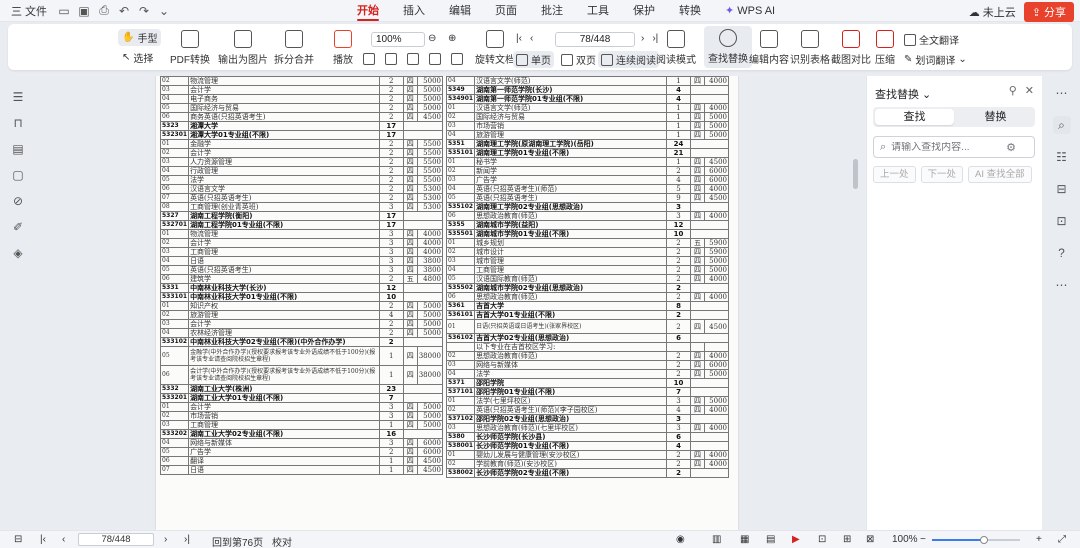  I want to click on tab-home: 开始, so click(368, 11).